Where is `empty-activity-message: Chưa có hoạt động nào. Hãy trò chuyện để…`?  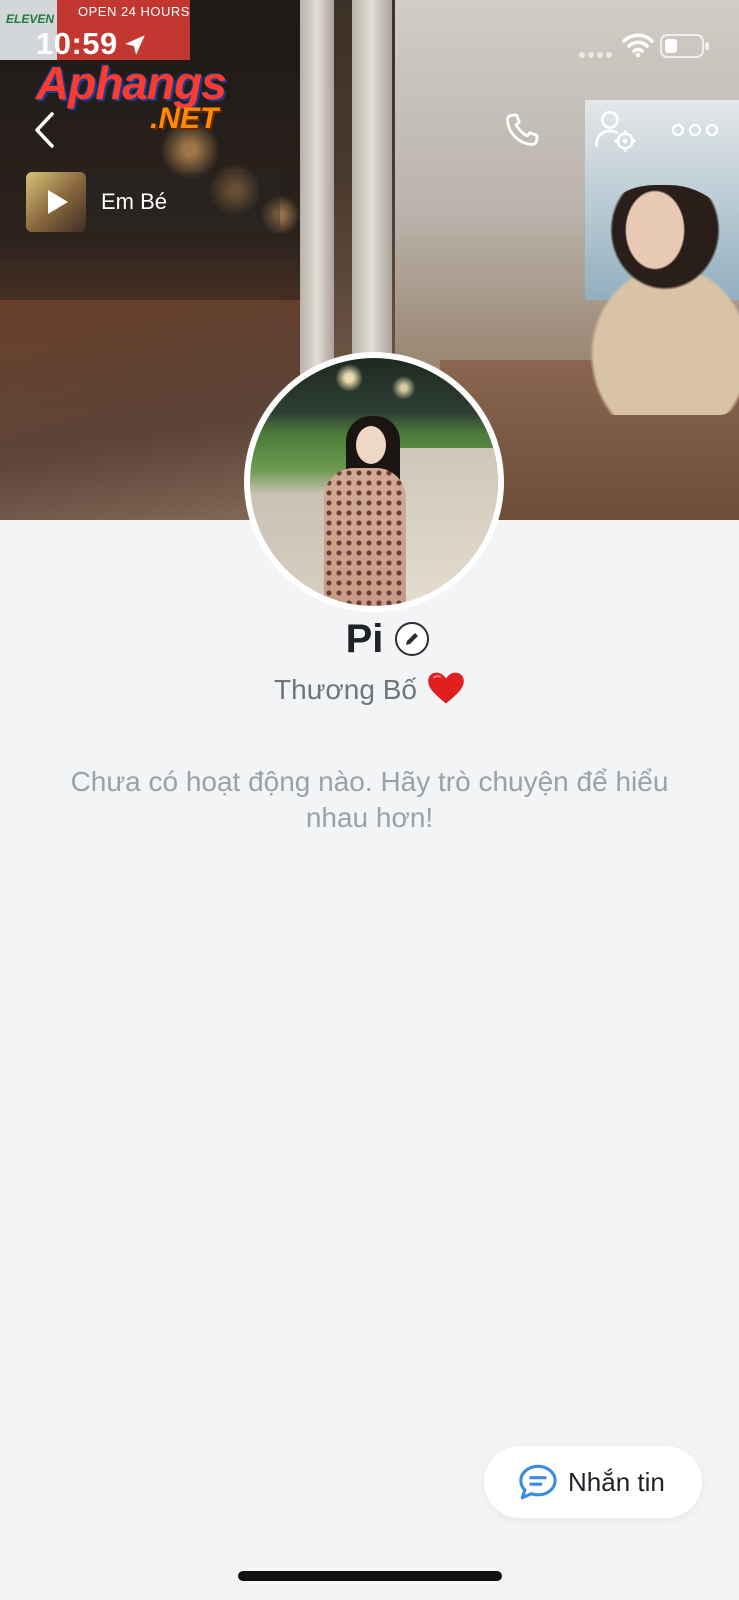
empty-activity-message: Chưa có hoạt động nào. Hãy trò chuyện để… is located at coordinates (369, 799).